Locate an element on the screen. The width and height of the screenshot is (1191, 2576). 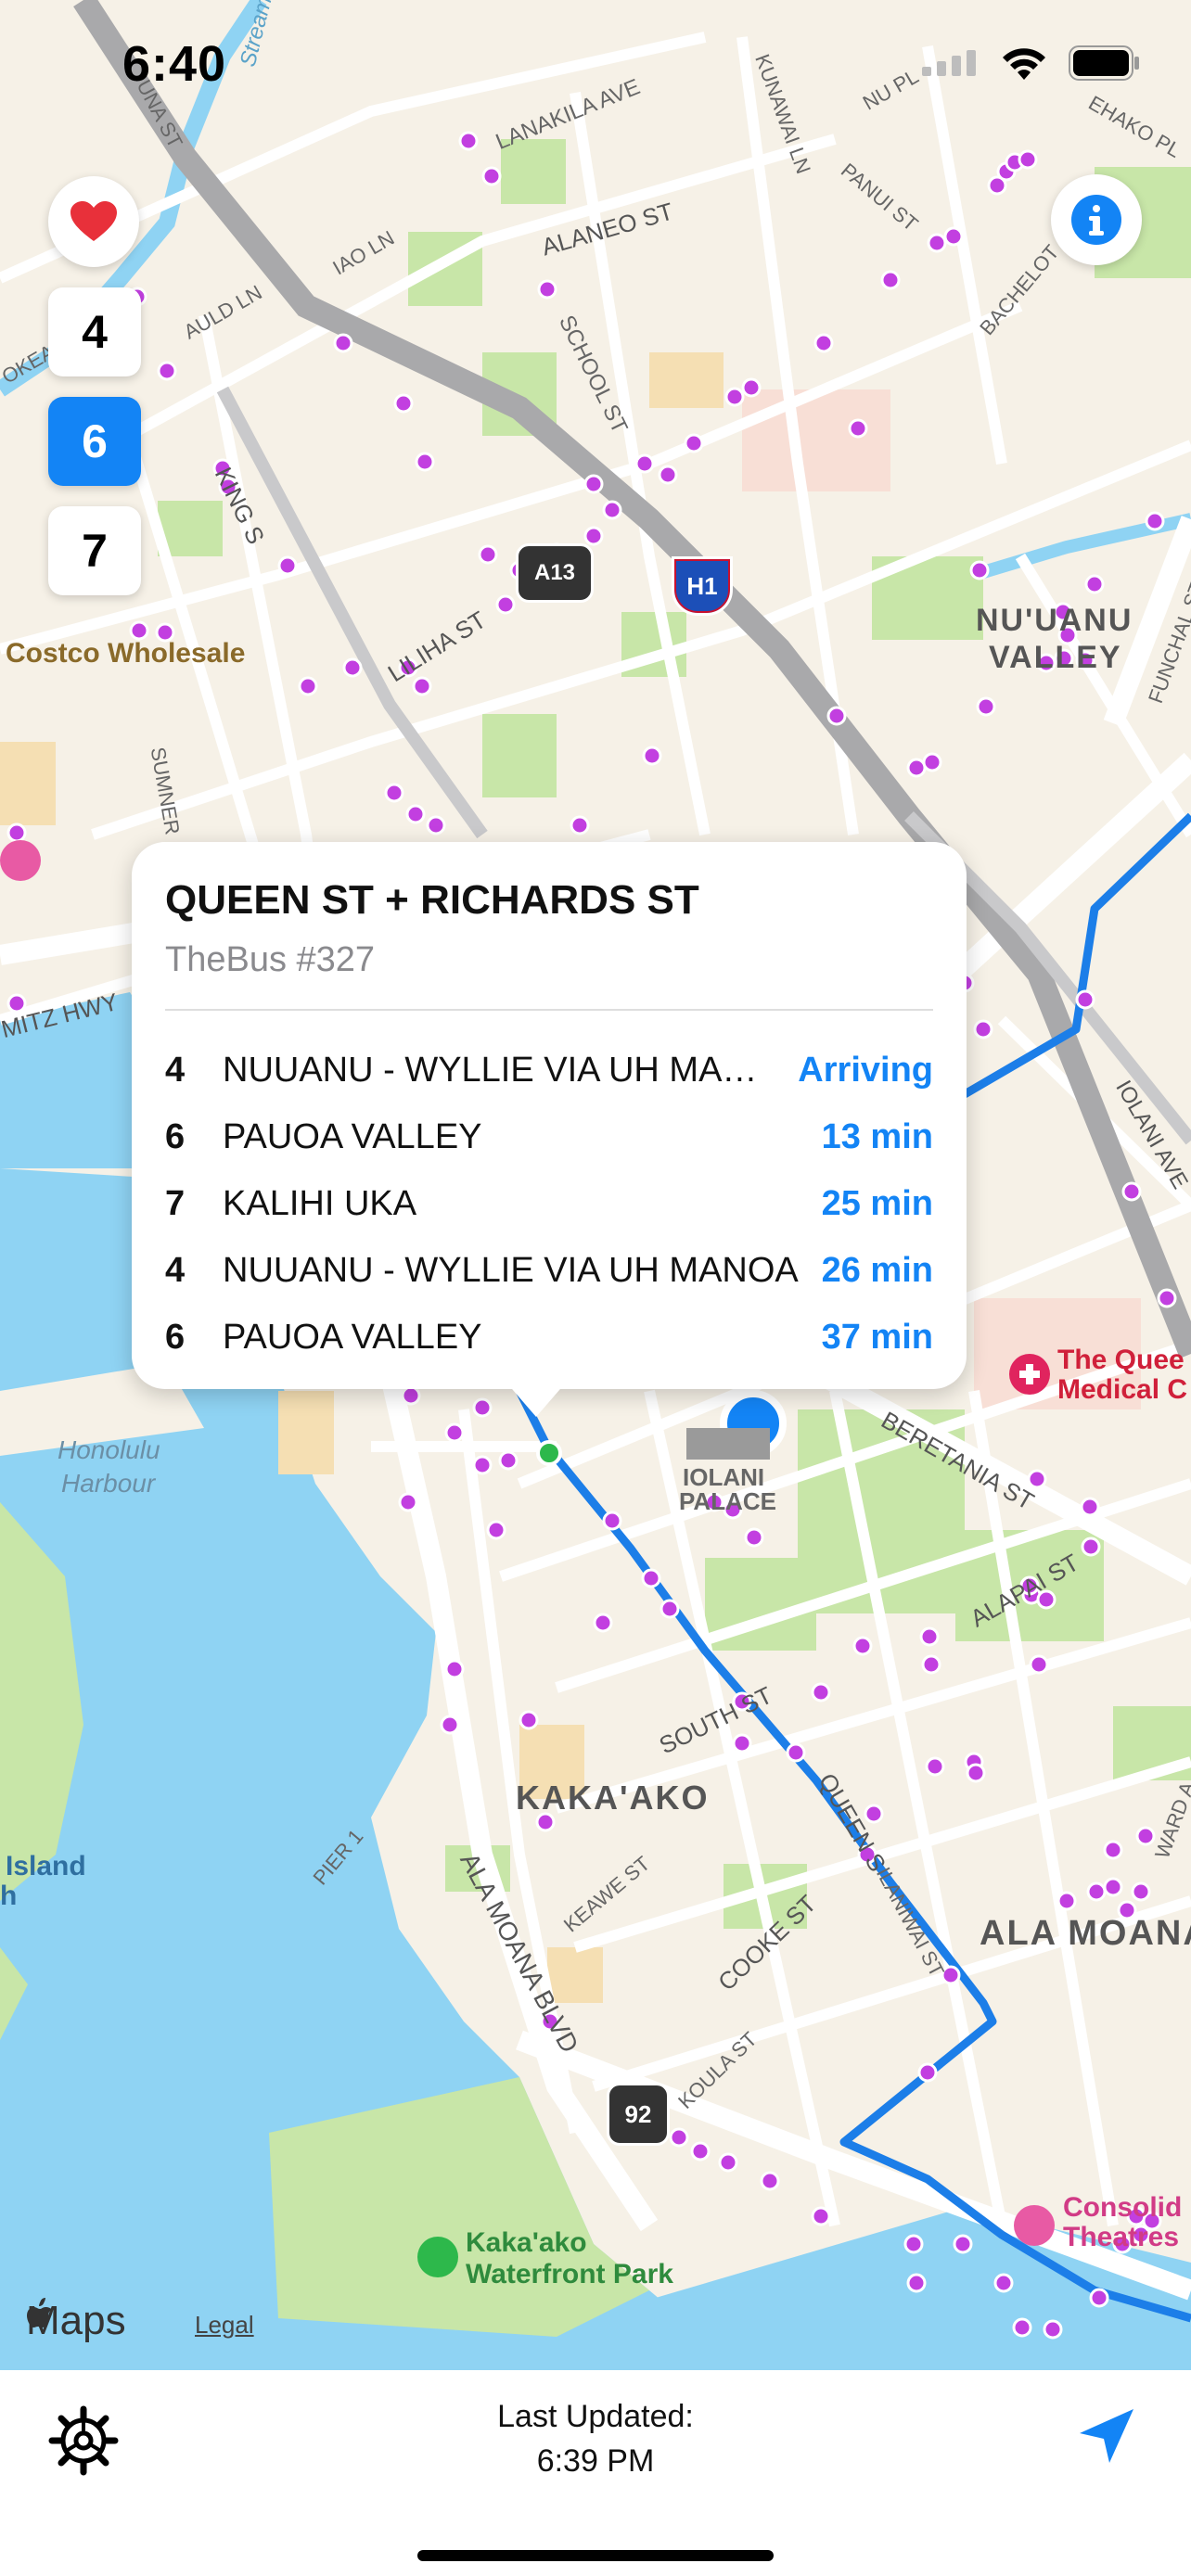
info-button is located at coordinates (1096, 219).